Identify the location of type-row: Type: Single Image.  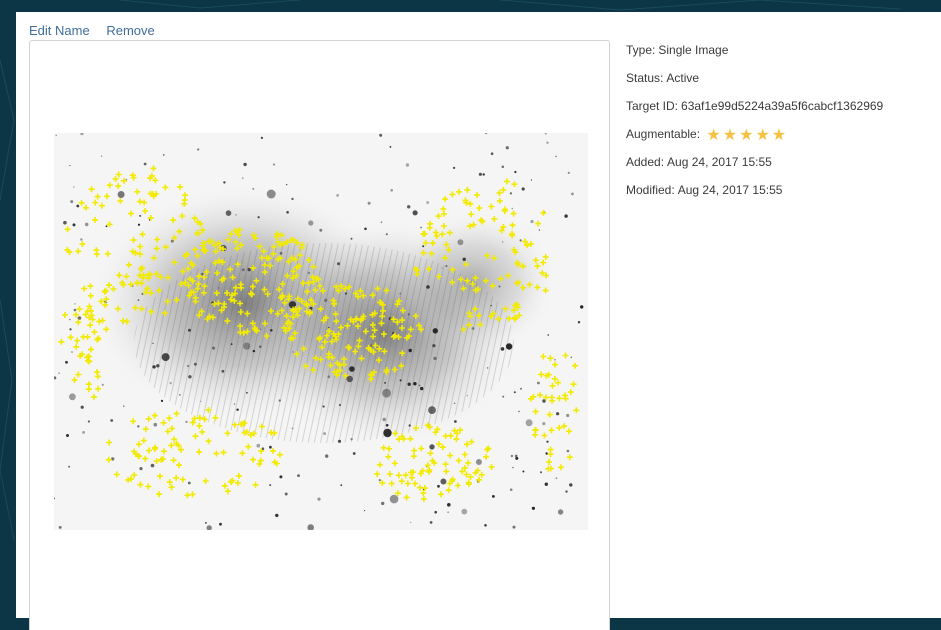
(754, 56).